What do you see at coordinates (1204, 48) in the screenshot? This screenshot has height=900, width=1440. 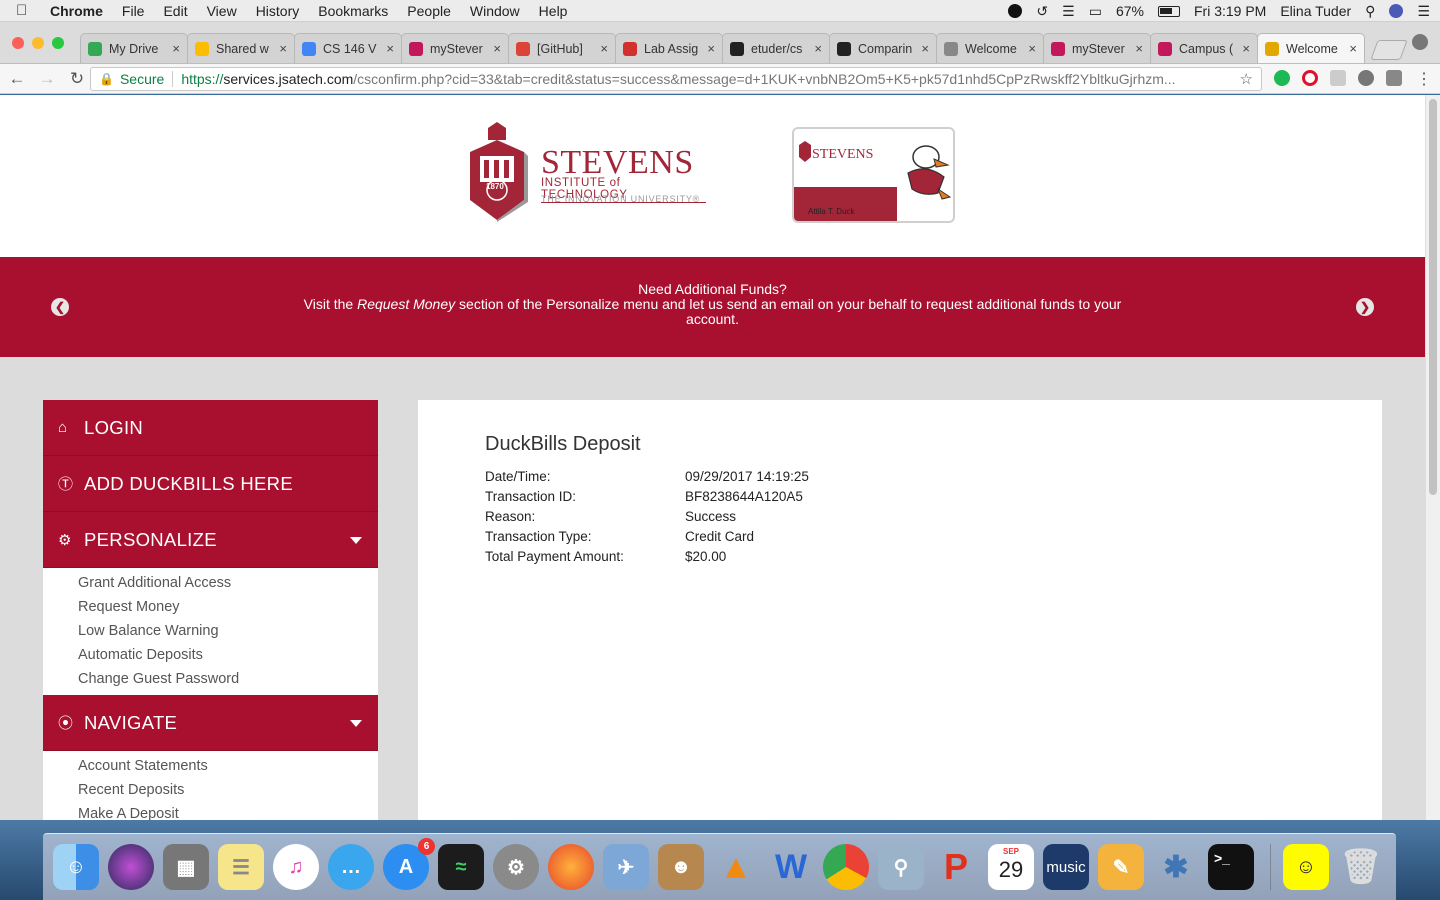 I see `browser-tab: Campus (×` at bounding box center [1204, 48].